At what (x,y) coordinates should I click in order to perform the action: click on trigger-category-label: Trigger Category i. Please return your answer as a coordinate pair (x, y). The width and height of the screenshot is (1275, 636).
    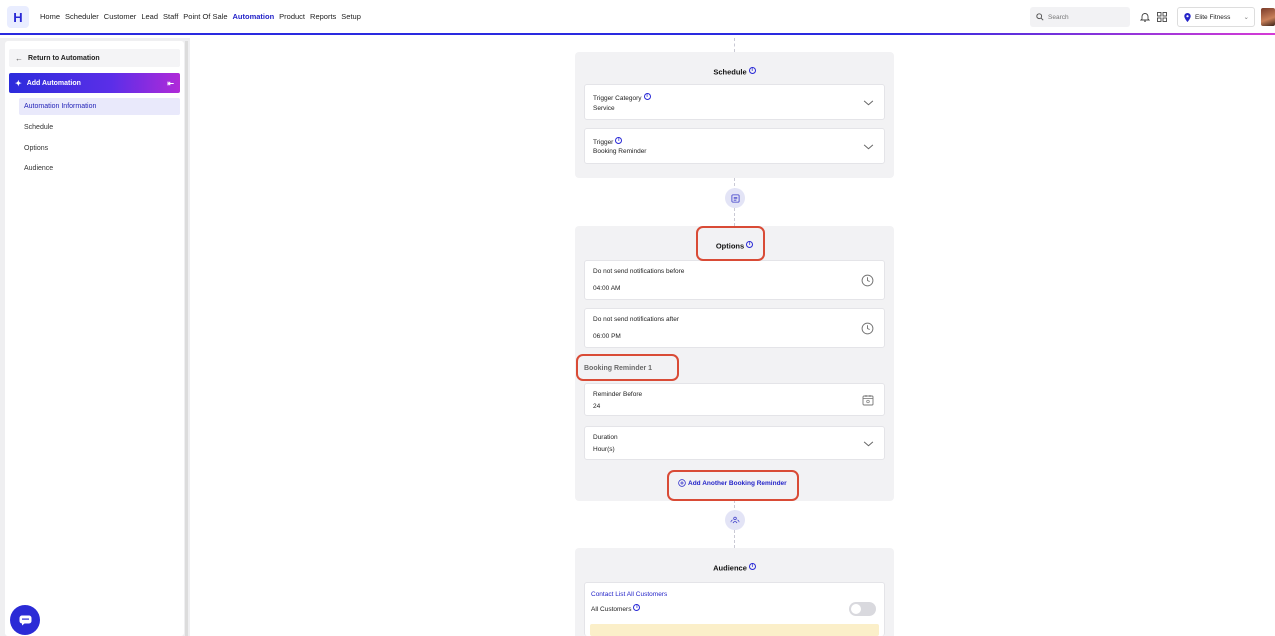
    Looking at the image, I should click on (622, 97).